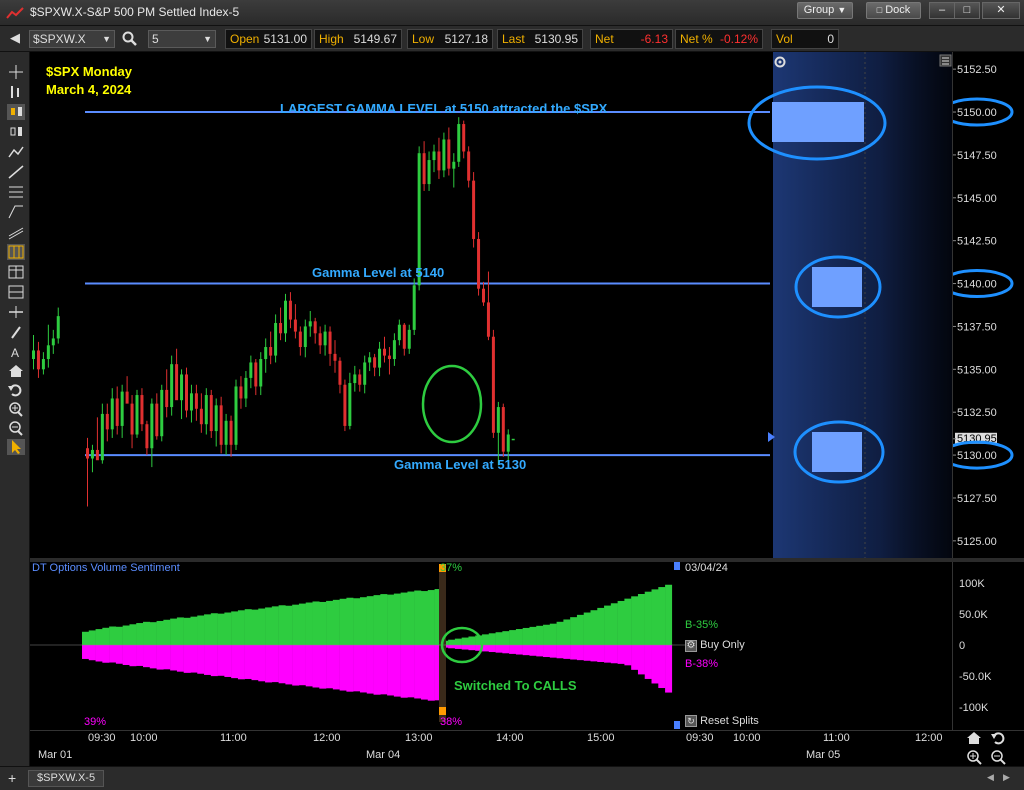 The height and width of the screenshot is (790, 1024). What do you see at coordinates (825, 10) in the screenshot?
I see `group-button: Group ▼` at bounding box center [825, 10].